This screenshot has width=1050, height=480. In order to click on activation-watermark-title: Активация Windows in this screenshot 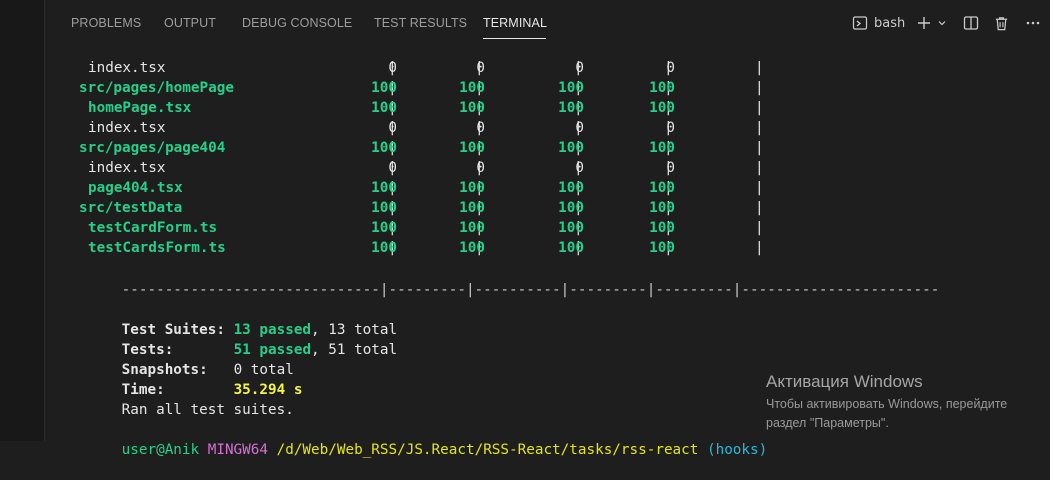, I will do `click(844, 381)`.